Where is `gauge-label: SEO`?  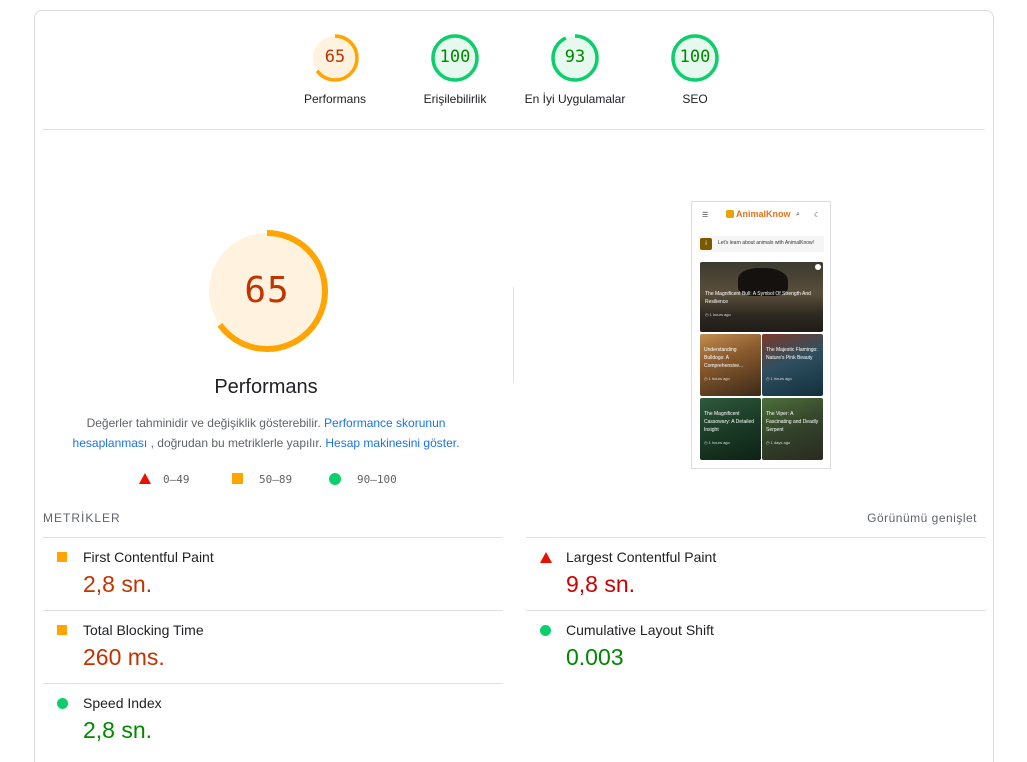
gauge-label: SEO is located at coordinates (695, 99).